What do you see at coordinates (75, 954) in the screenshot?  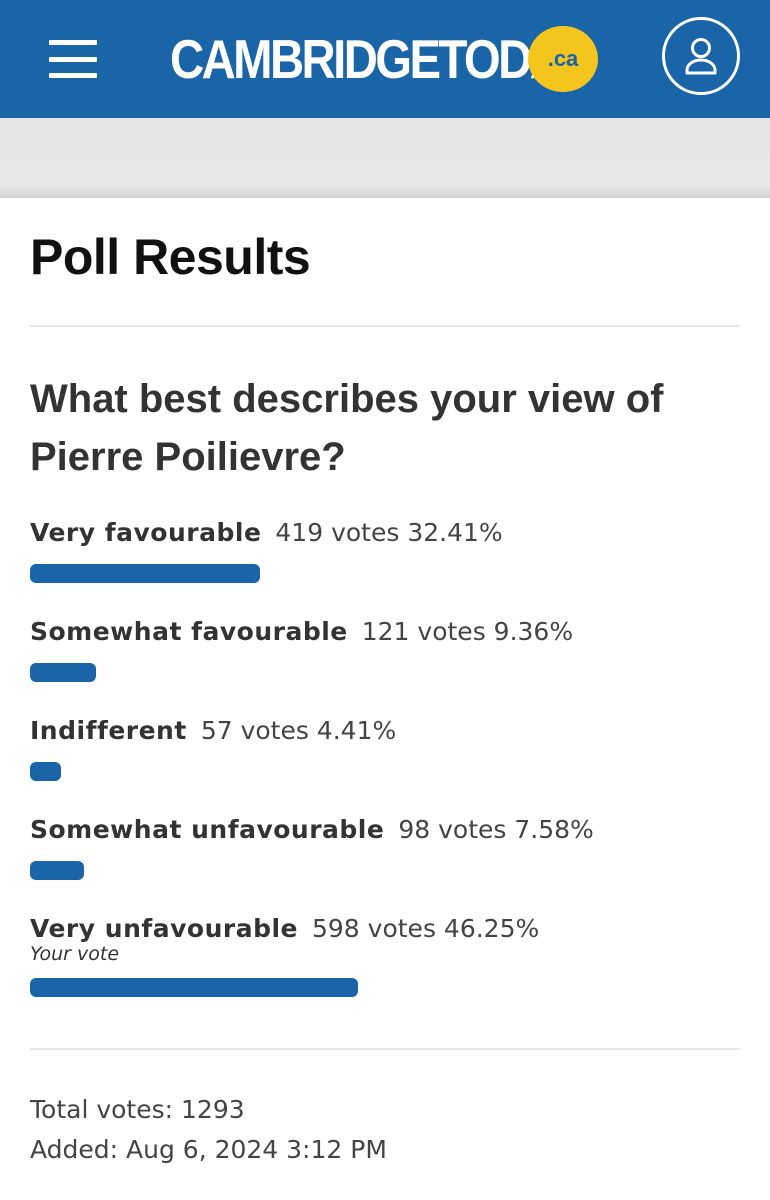 I see `your-vote-note: Your vote` at bounding box center [75, 954].